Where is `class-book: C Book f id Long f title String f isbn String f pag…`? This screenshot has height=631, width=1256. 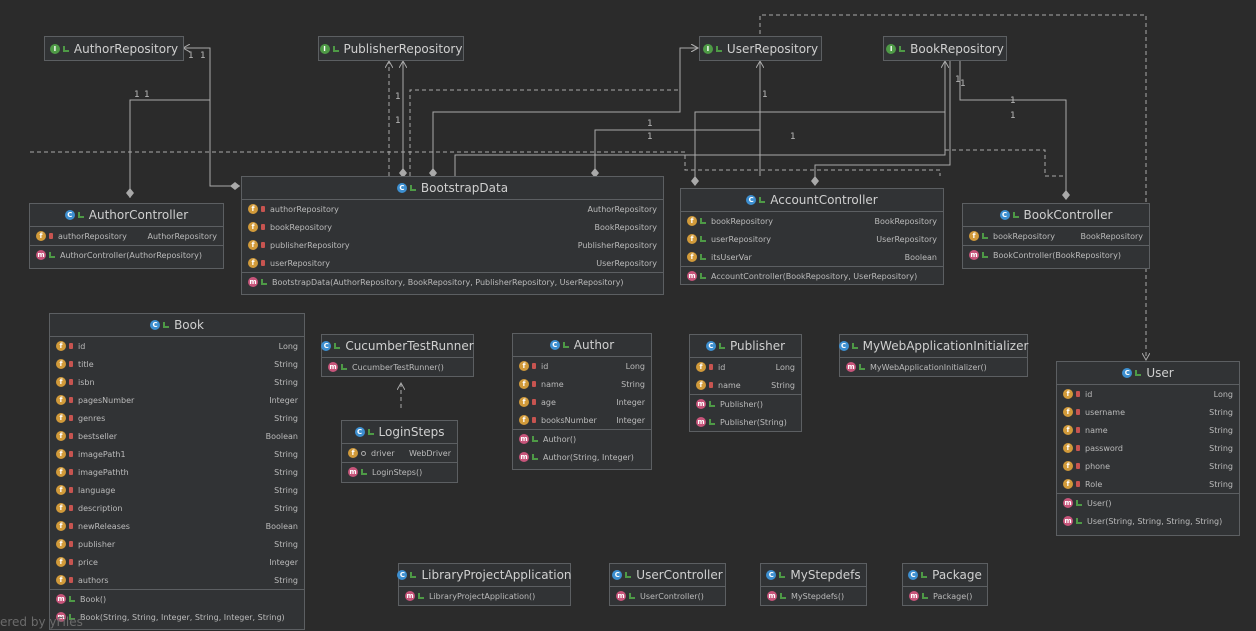
class-book: C Book f id Long f title String f isbn String f pag… is located at coordinates (177, 471).